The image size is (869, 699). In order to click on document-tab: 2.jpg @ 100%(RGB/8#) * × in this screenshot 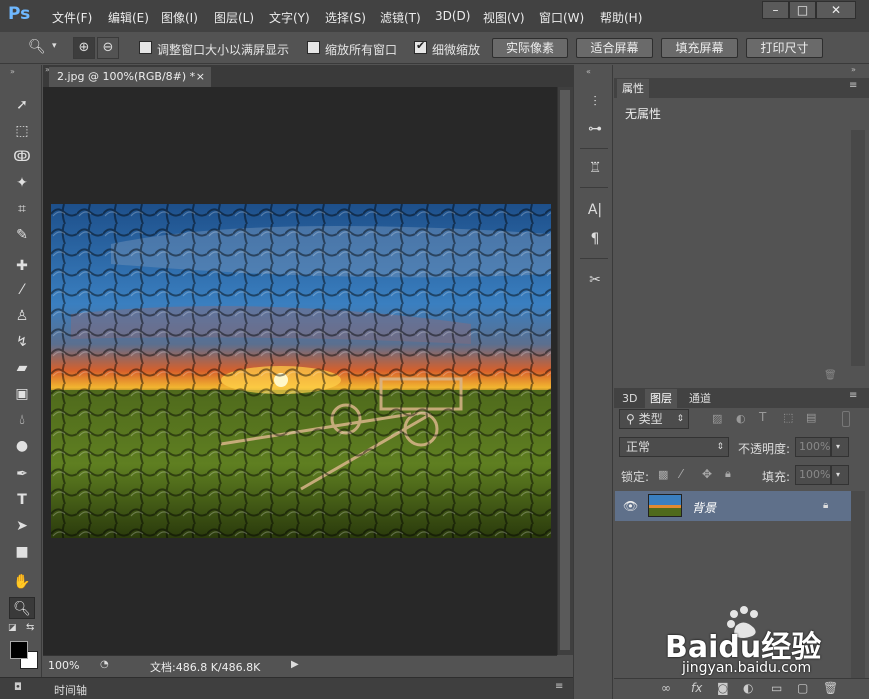, I will do `click(130, 77)`.